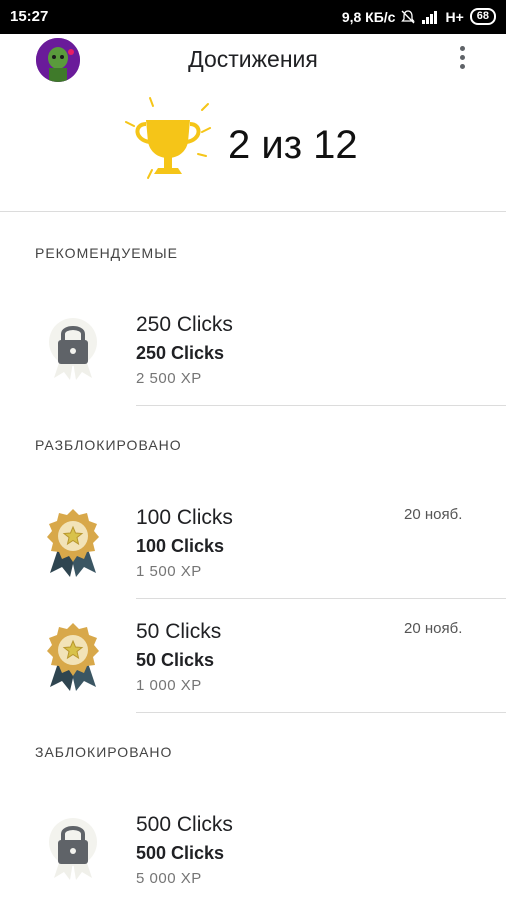 This screenshot has height=910, width=506. Describe the element at coordinates (180, 546) in the screenshot. I see `achievement-subtitle: 100 Clicks` at that location.